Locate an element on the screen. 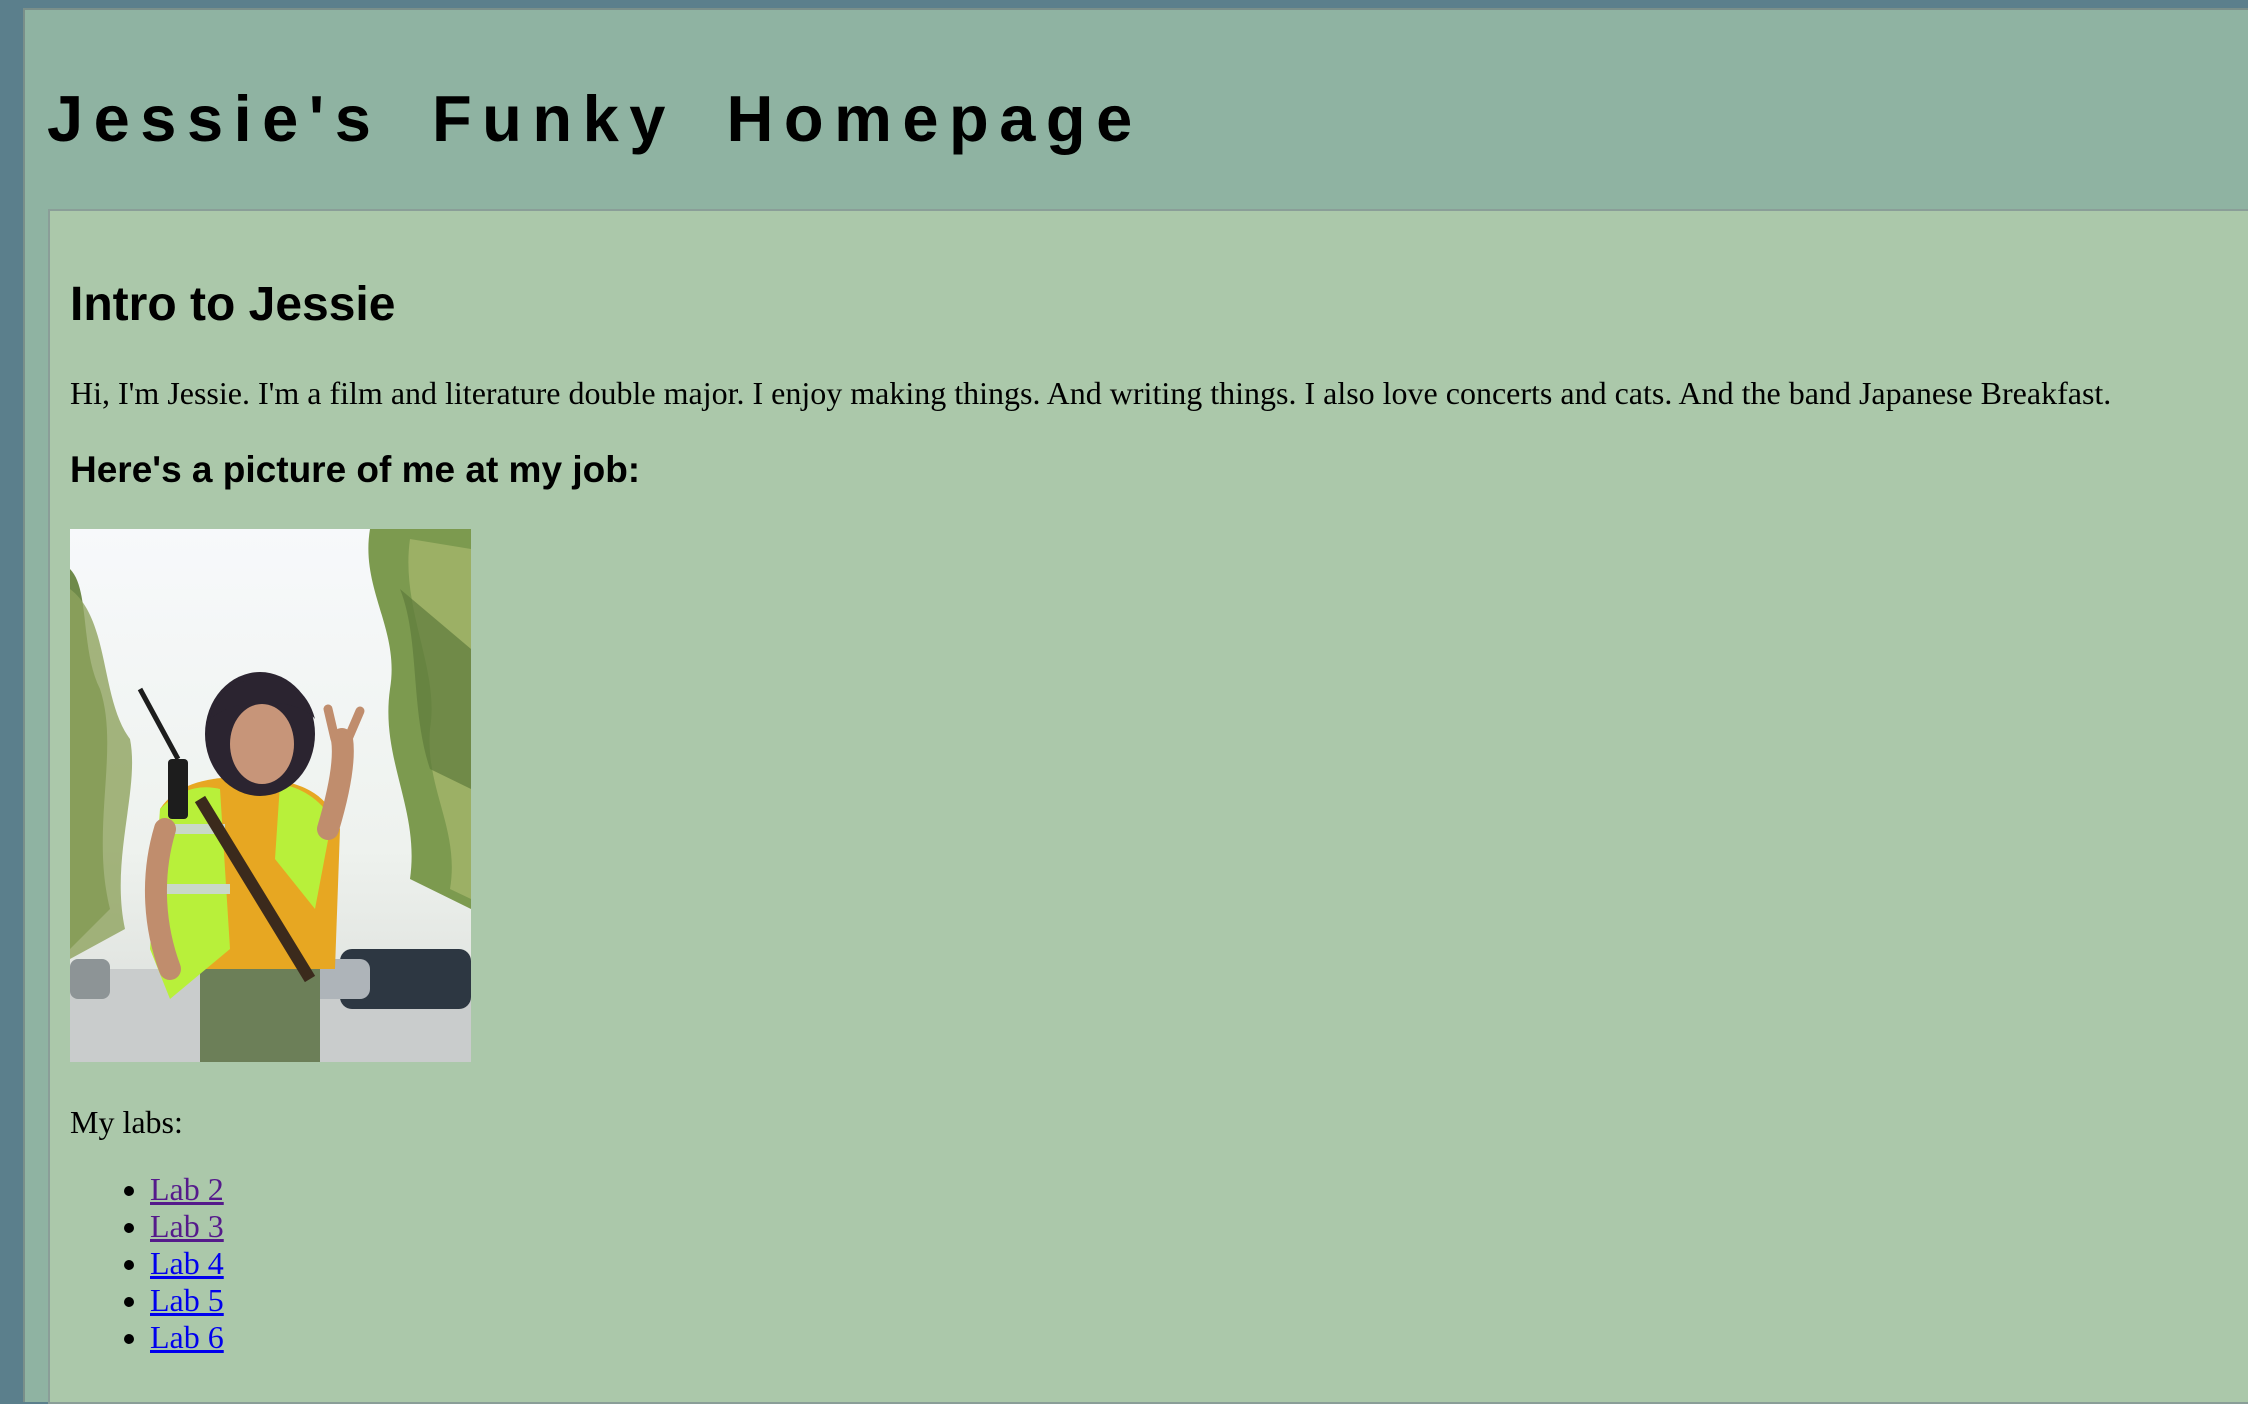 The height and width of the screenshot is (1404, 2248). lab-2-link: Lab 2 is located at coordinates (187, 1189).